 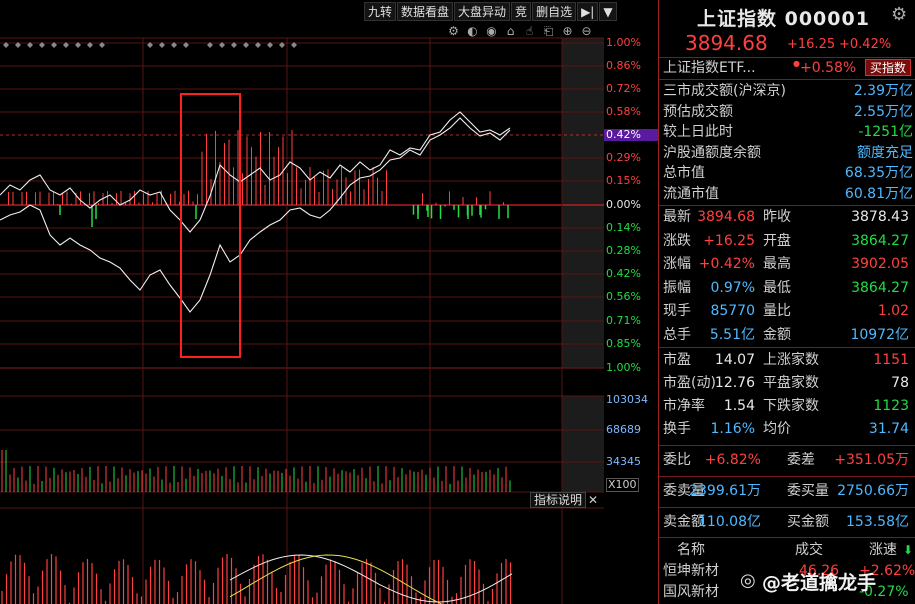 I want to click on data-board-button: 数据看盘, so click(x=425, y=11).